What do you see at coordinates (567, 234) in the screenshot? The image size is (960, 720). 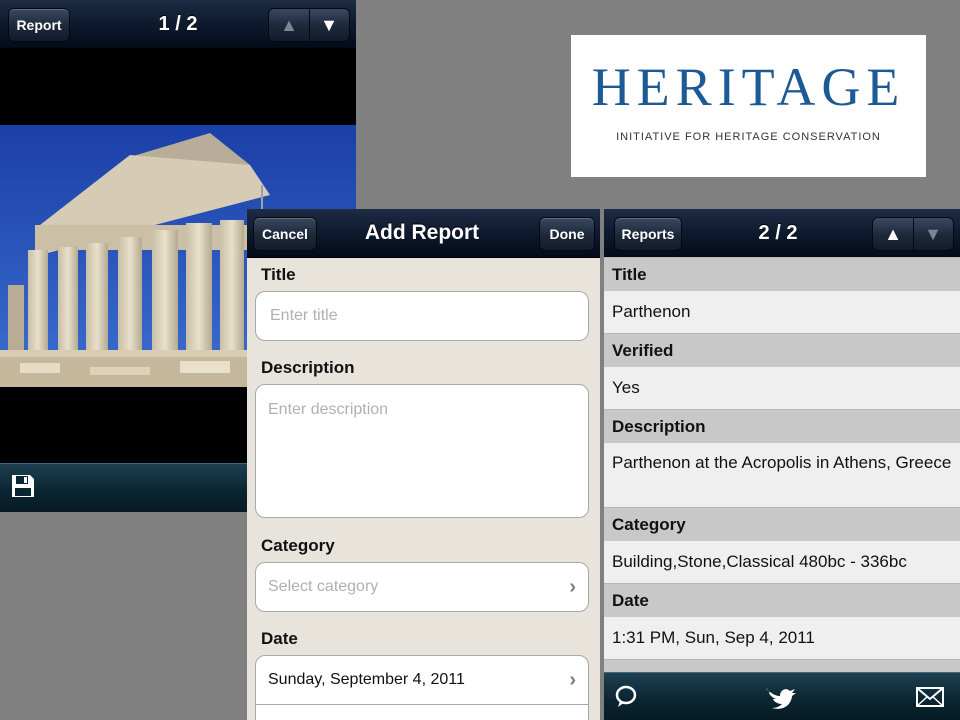 I see `done-button: Done` at bounding box center [567, 234].